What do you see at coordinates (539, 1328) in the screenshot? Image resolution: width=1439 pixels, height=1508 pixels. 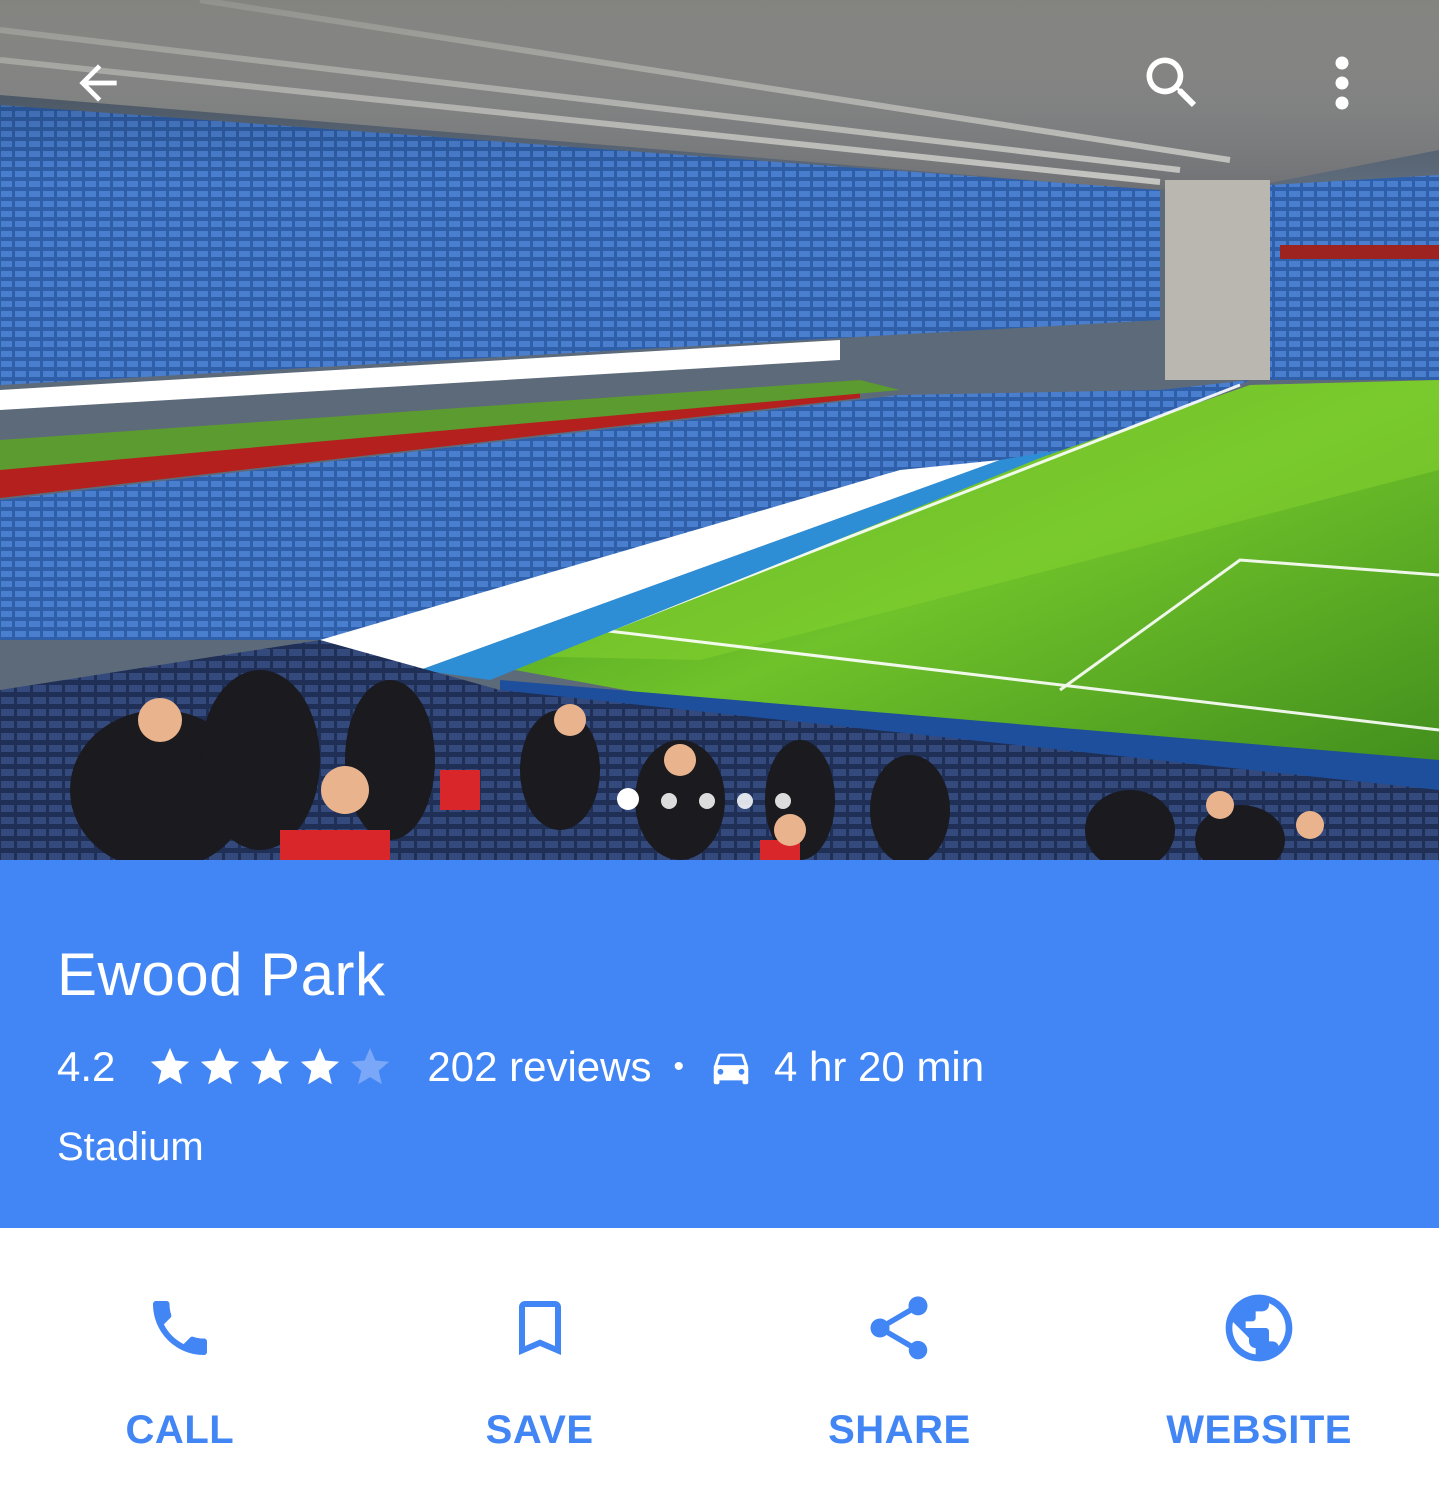 I see `bookmark-icon` at bounding box center [539, 1328].